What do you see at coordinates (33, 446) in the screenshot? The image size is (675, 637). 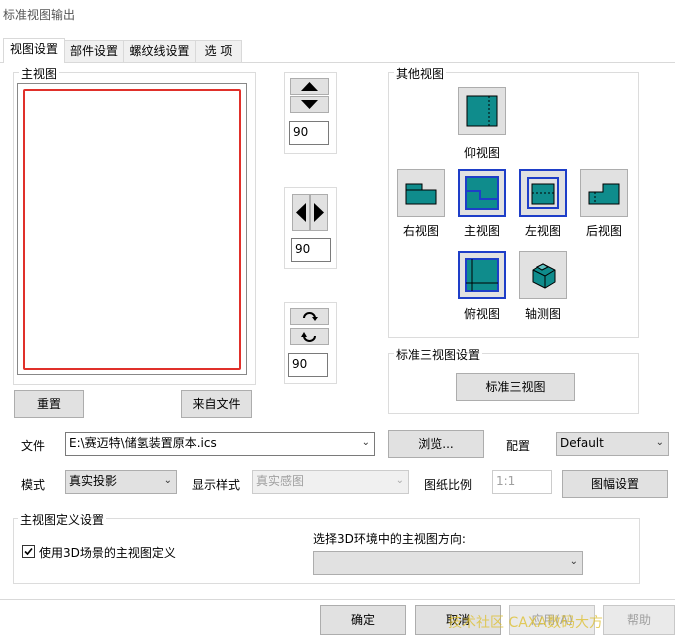 I see `file-label: 文件` at bounding box center [33, 446].